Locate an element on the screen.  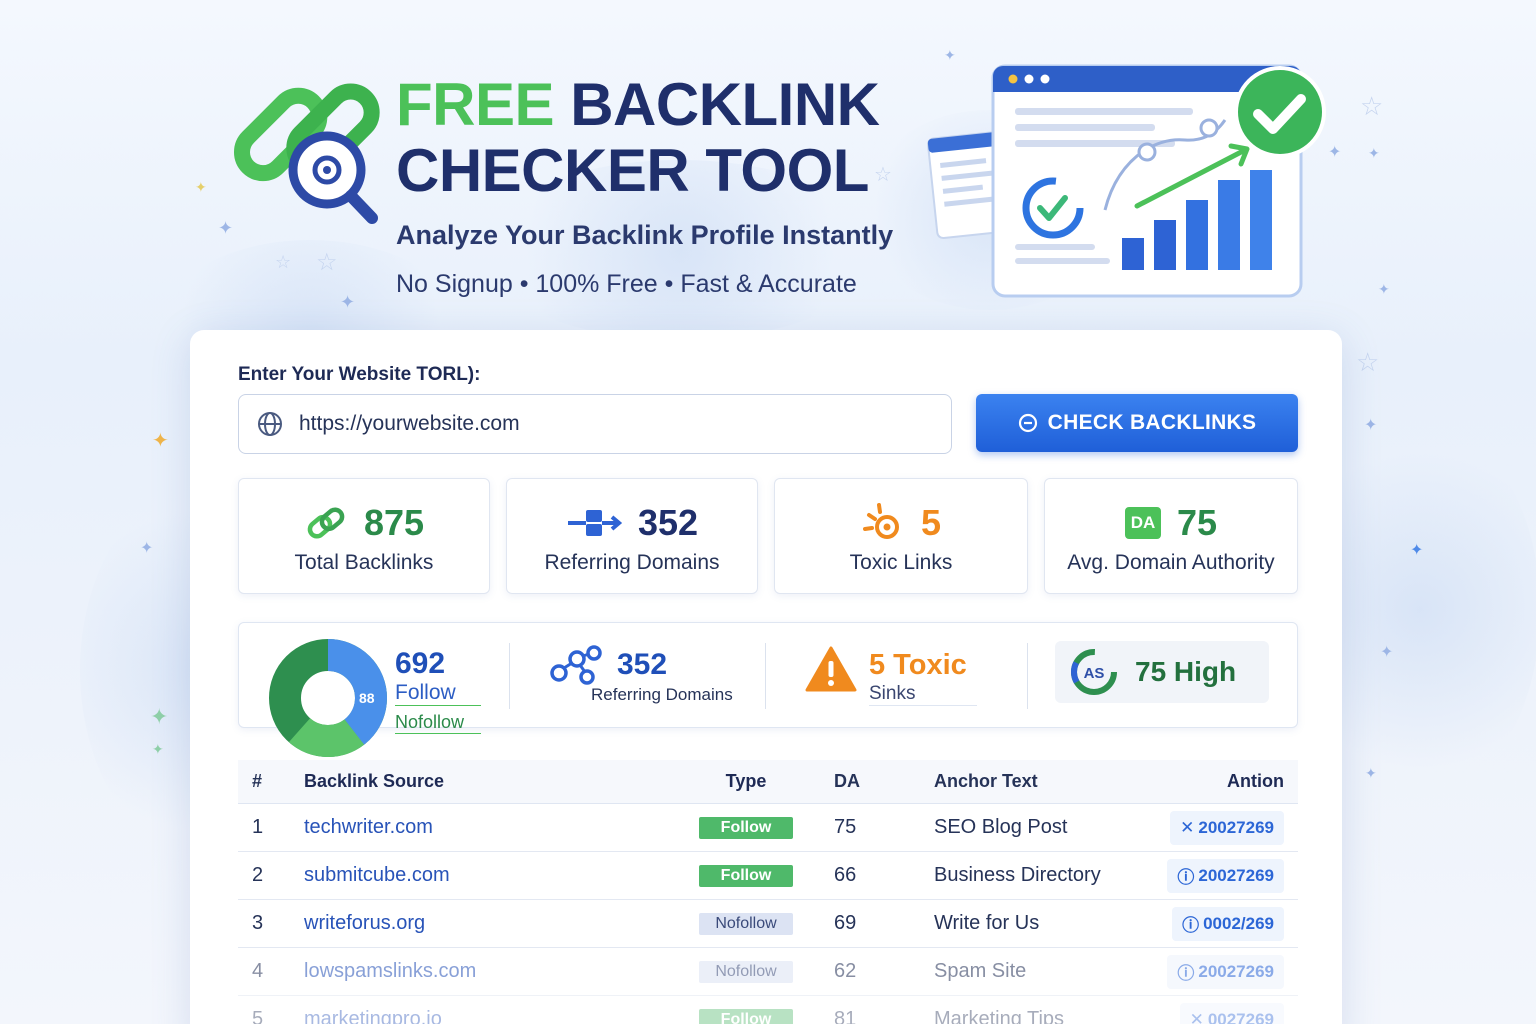
row-action-button: ⓘ 0002/269 is located at coordinates (1228, 923).